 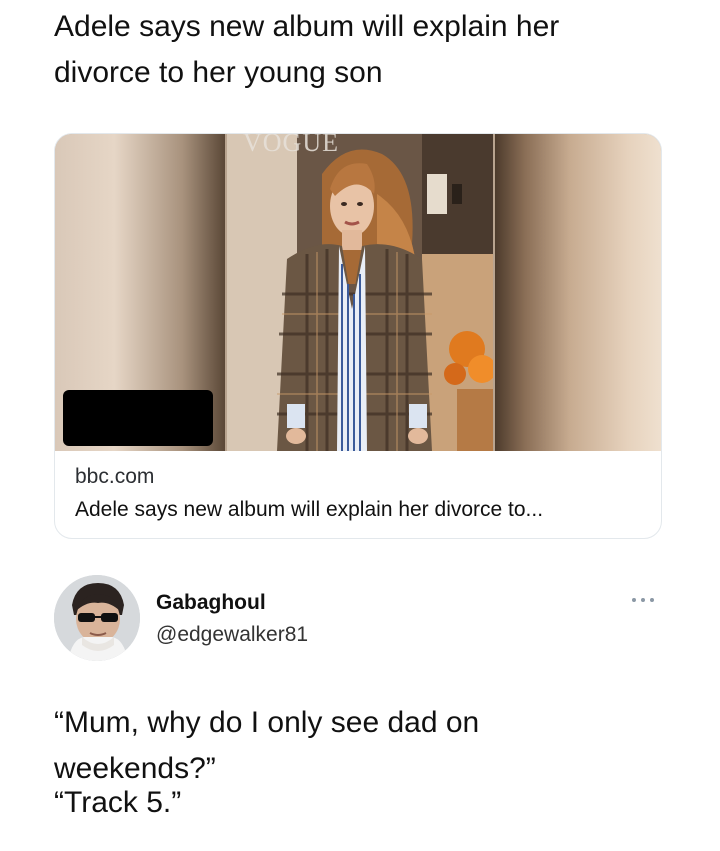 I want to click on post-title-line-2: divorce to her young son, so click(x=218, y=72).